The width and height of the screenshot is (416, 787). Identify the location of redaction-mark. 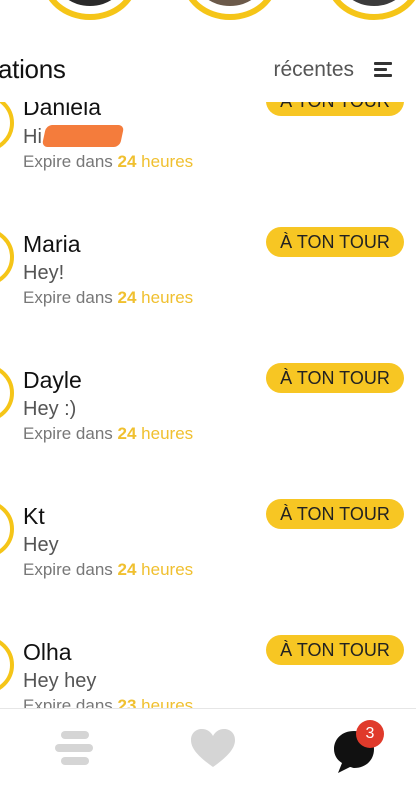
(83, 136).